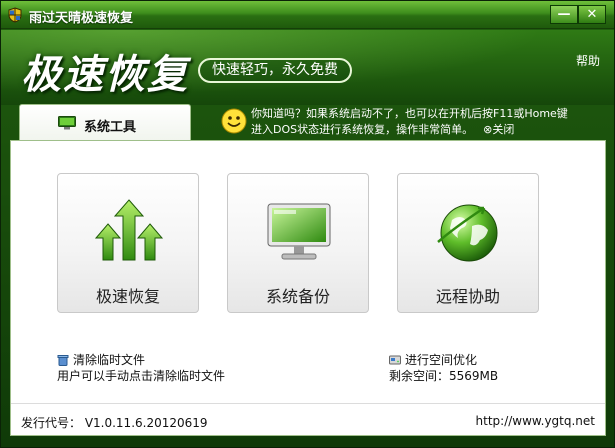 The height and width of the screenshot is (448, 615). What do you see at coordinates (444, 376) in the screenshot?
I see `free-space-readout: 剩余空间：5569MB` at bounding box center [444, 376].